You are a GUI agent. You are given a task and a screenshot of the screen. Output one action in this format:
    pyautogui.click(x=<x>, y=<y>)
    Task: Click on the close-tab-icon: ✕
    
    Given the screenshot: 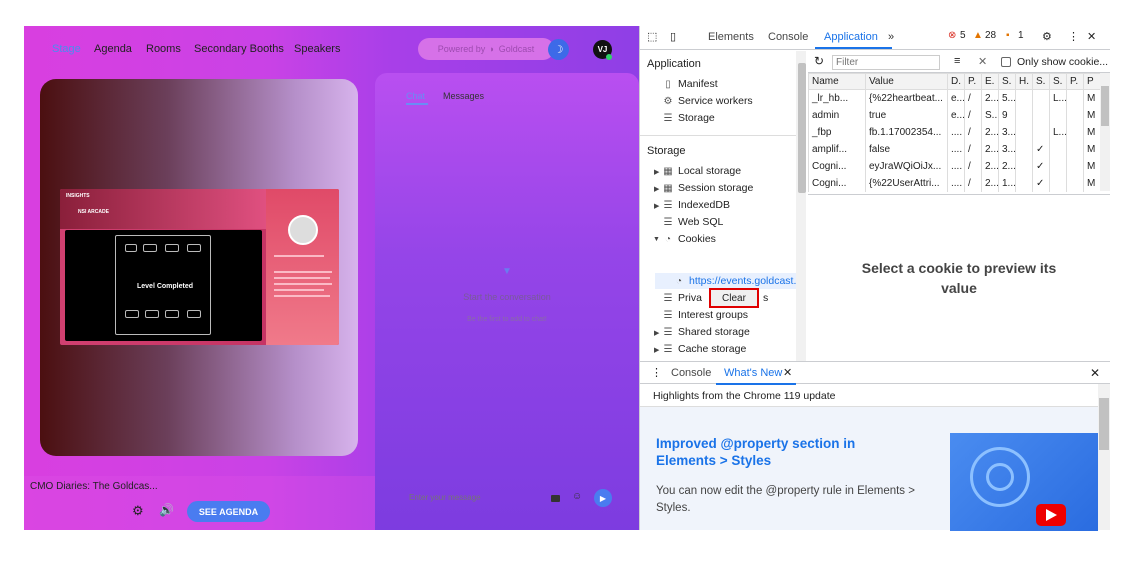 What is the action you would take?
    pyautogui.click(x=787, y=372)
    